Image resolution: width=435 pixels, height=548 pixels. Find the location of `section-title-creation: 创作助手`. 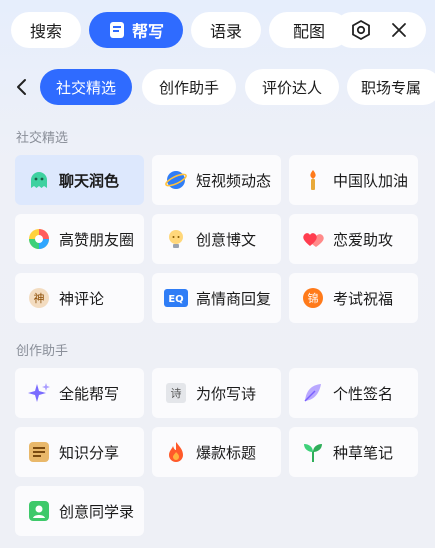

section-title-creation: 创作助手 is located at coordinates (42, 351).